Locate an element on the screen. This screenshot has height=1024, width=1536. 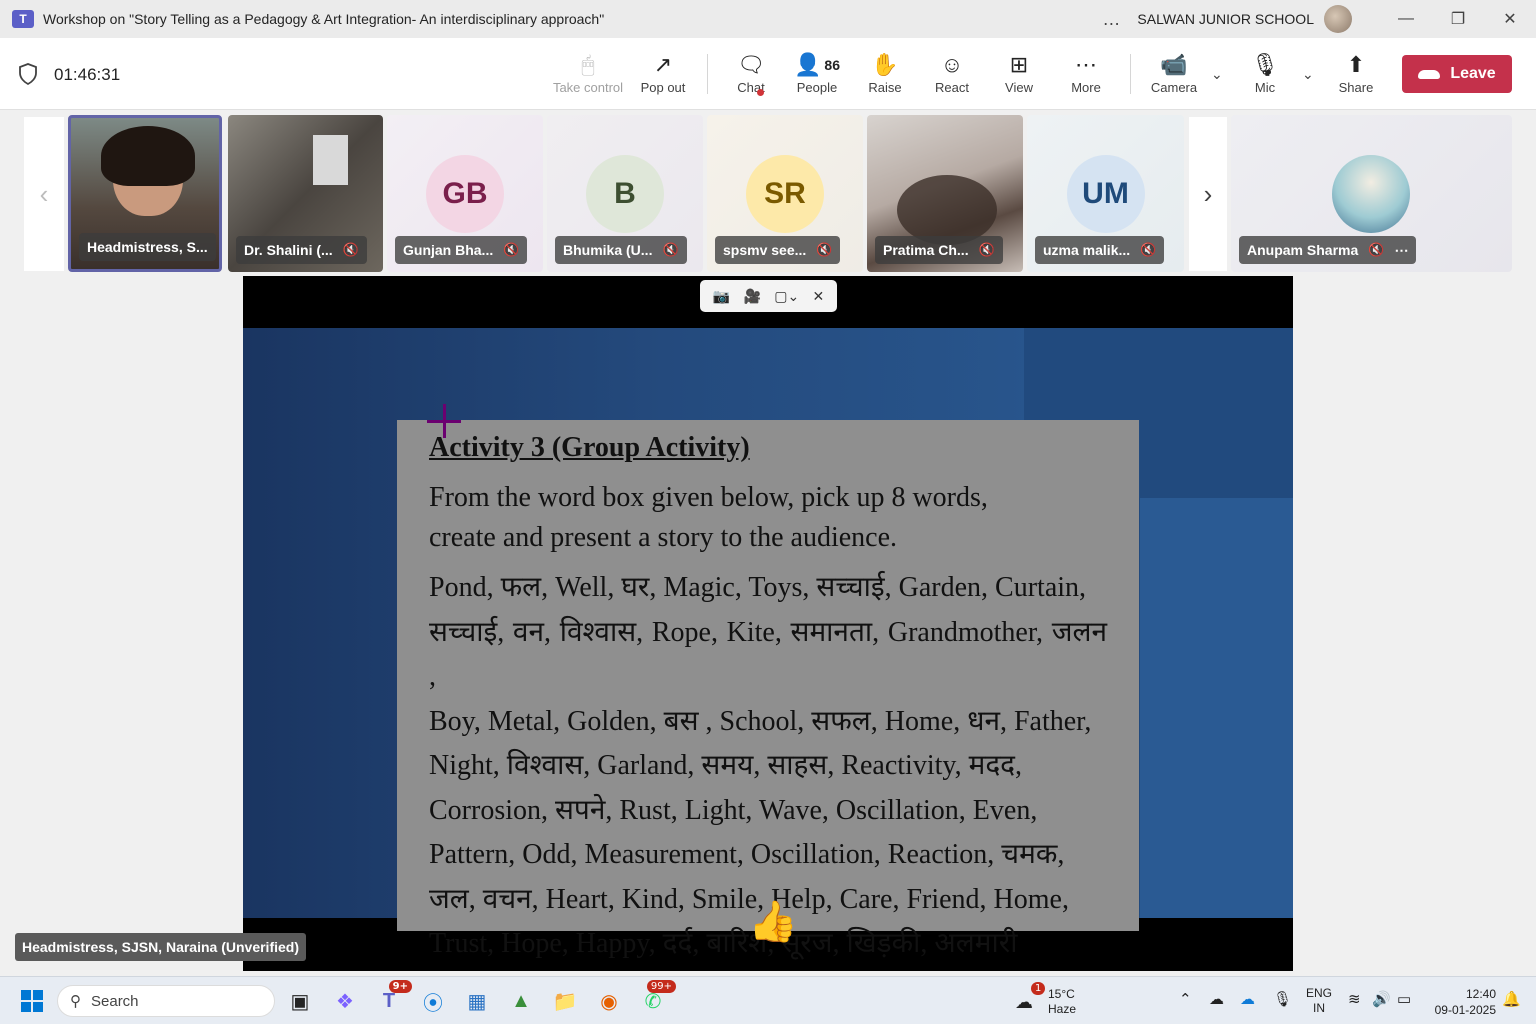
mic-muted-tray-icon: 🎙 is located at coordinates (1282, 999).